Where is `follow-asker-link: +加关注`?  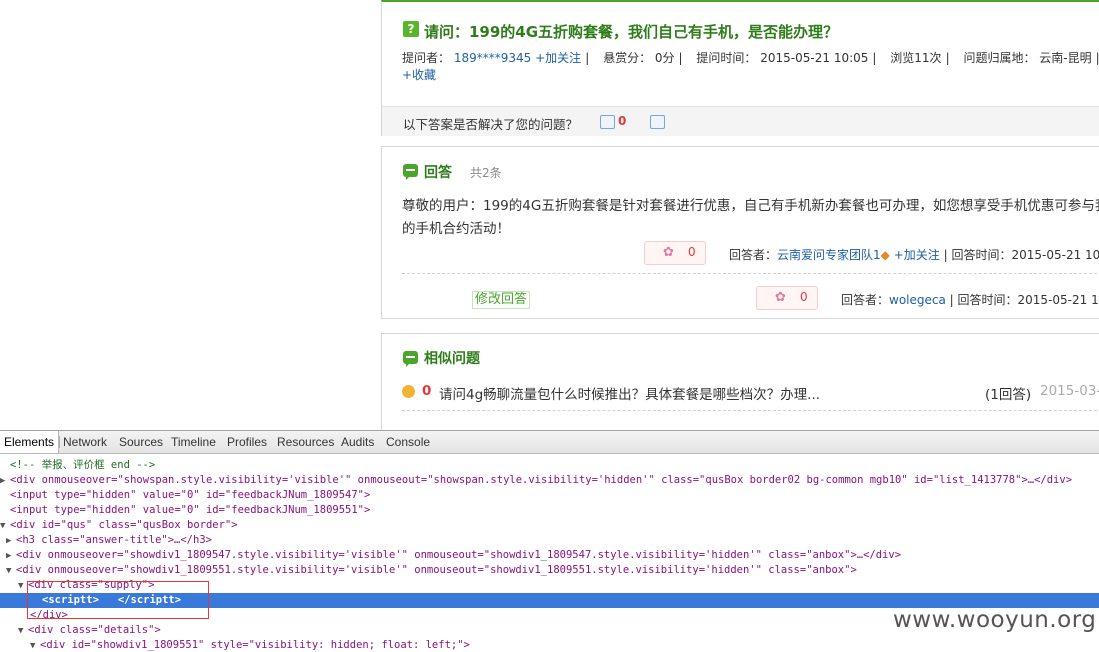
follow-asker-link: +加关注 is located at coordinates (558, 58).